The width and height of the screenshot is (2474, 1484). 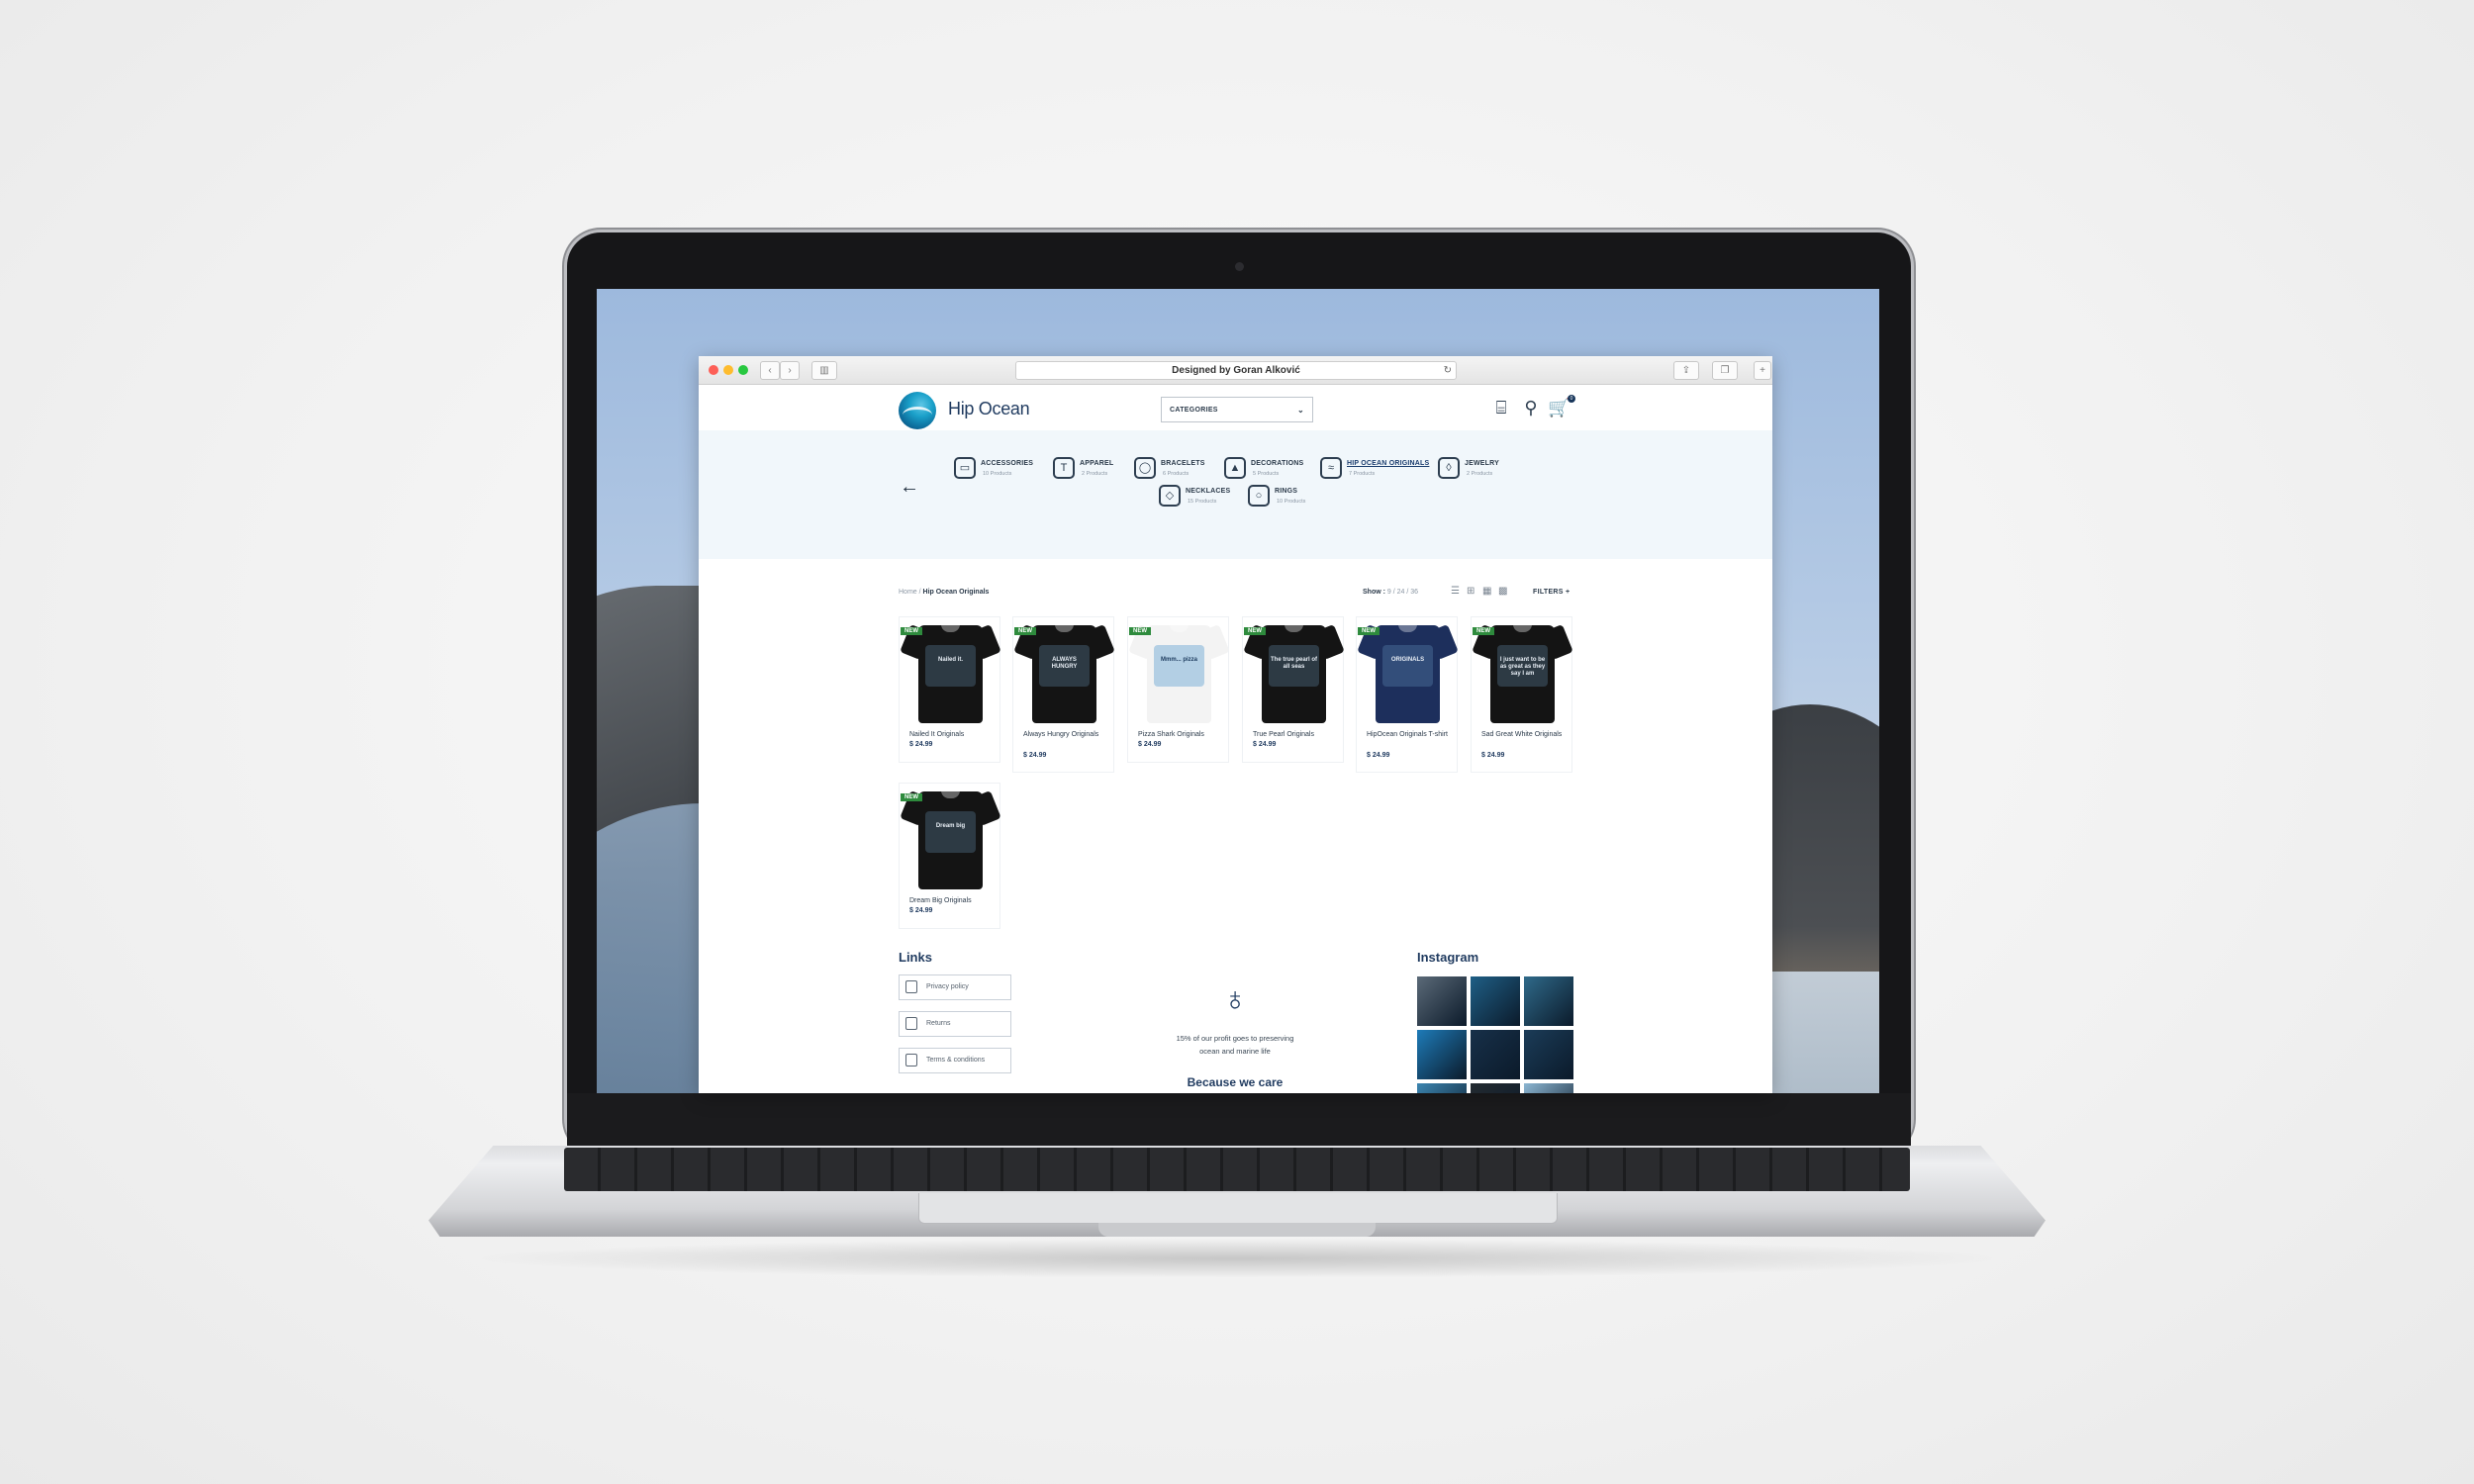 What do you see at coordinates (951, 838) in the screenshot?
I see `tshirt-image: Dream big` at bounding box center [951, 838].